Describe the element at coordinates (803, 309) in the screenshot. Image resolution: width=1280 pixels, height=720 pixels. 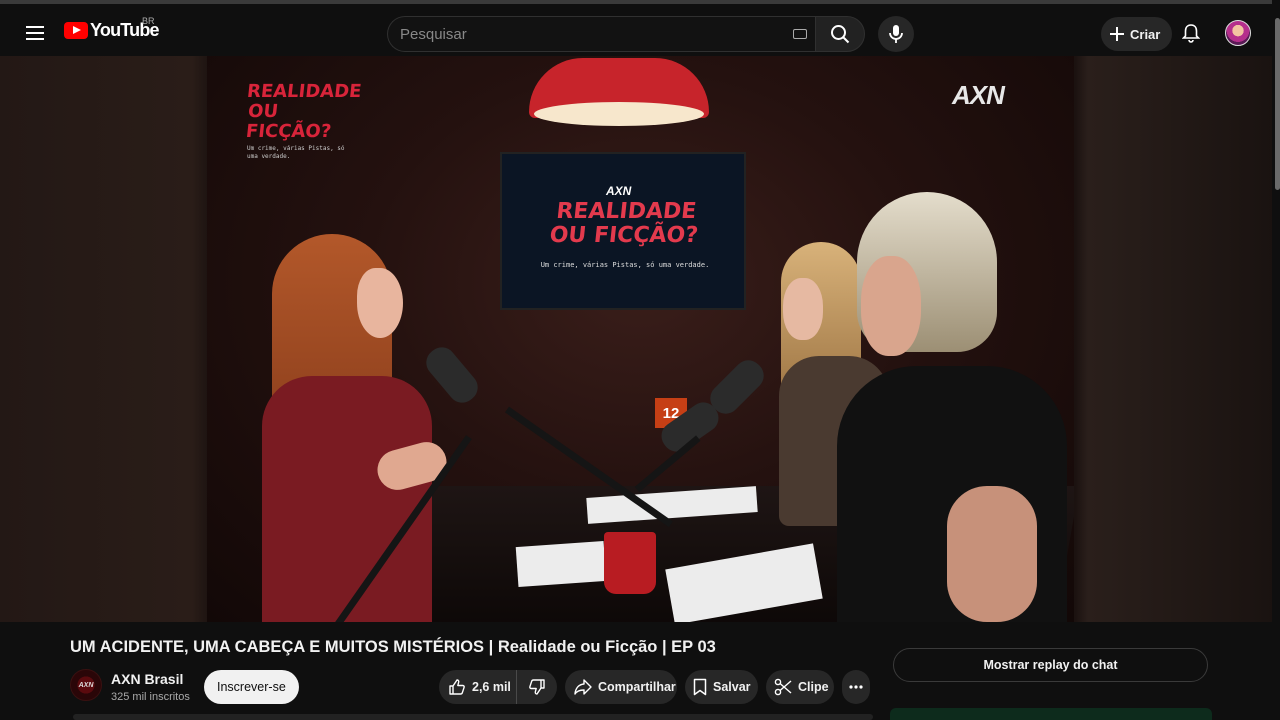
I see `guest-middle-face` at that location.